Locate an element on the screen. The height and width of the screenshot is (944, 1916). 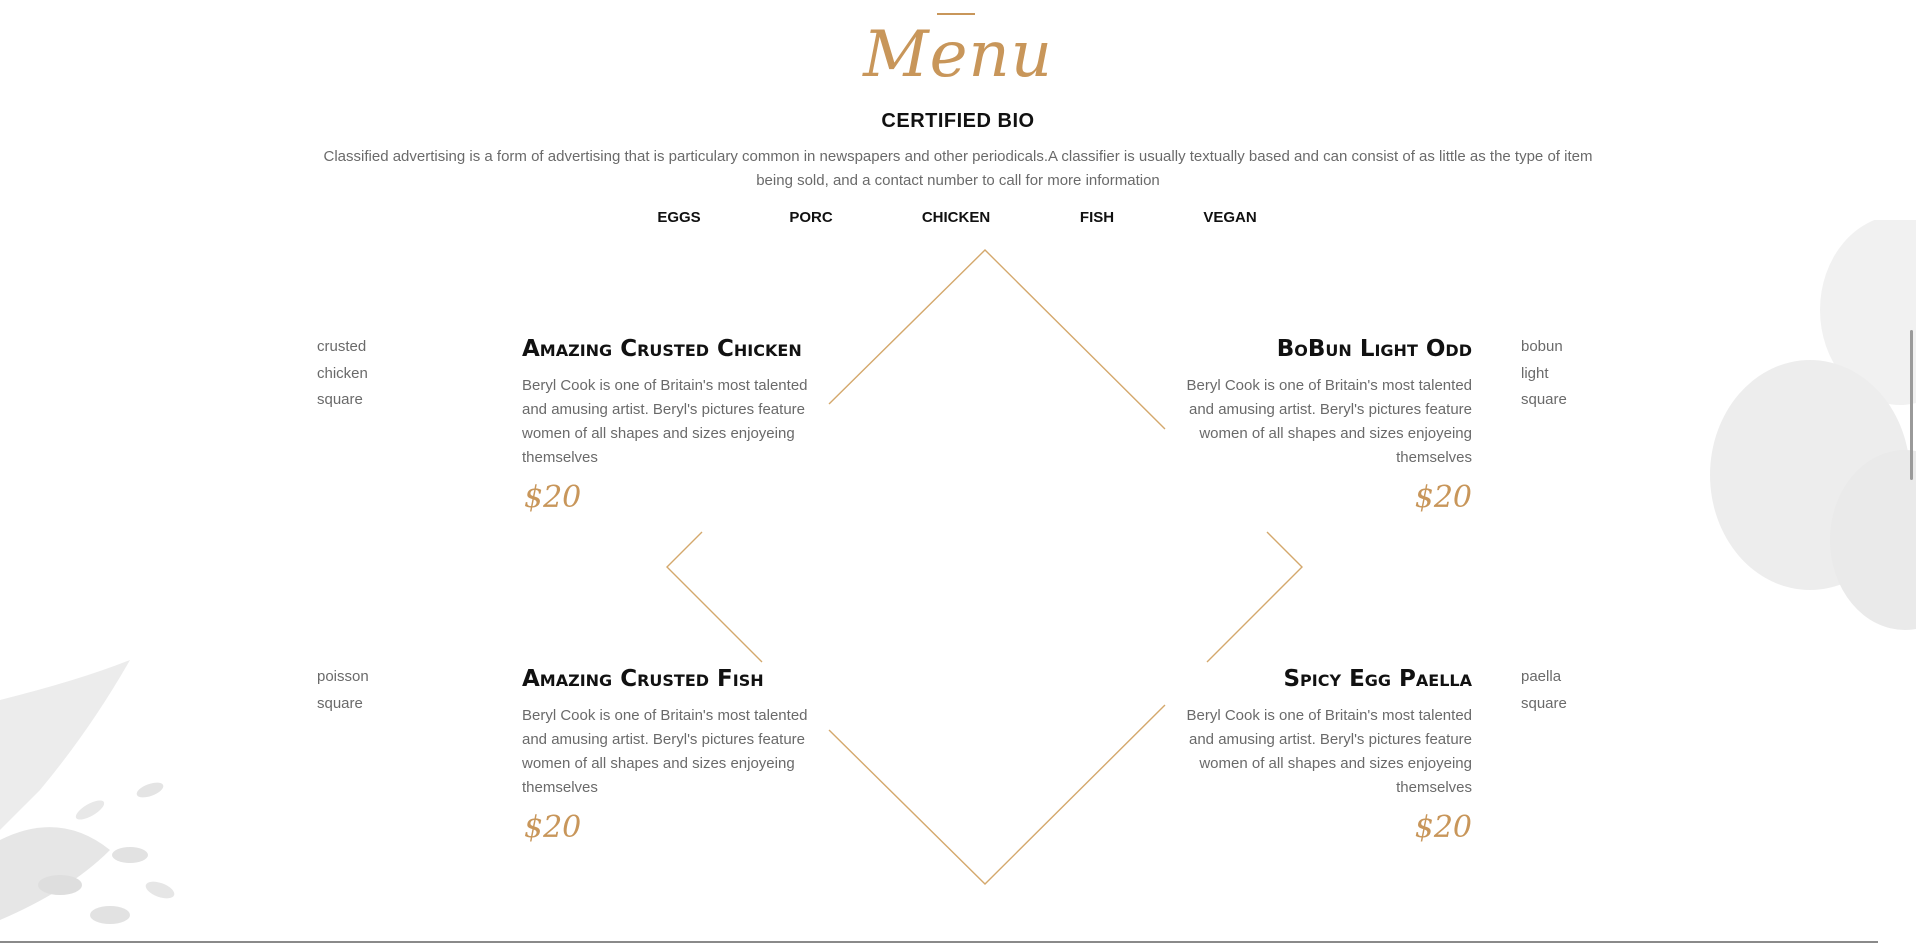
tag: bobun is located at coordinates (1544, 347).